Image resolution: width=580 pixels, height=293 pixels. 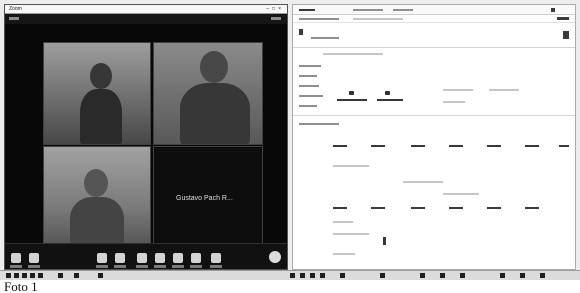 What do you see at coordinates (196, 258) in the screenshot?
I see `reactions-button` at bounding box center [196, 258].